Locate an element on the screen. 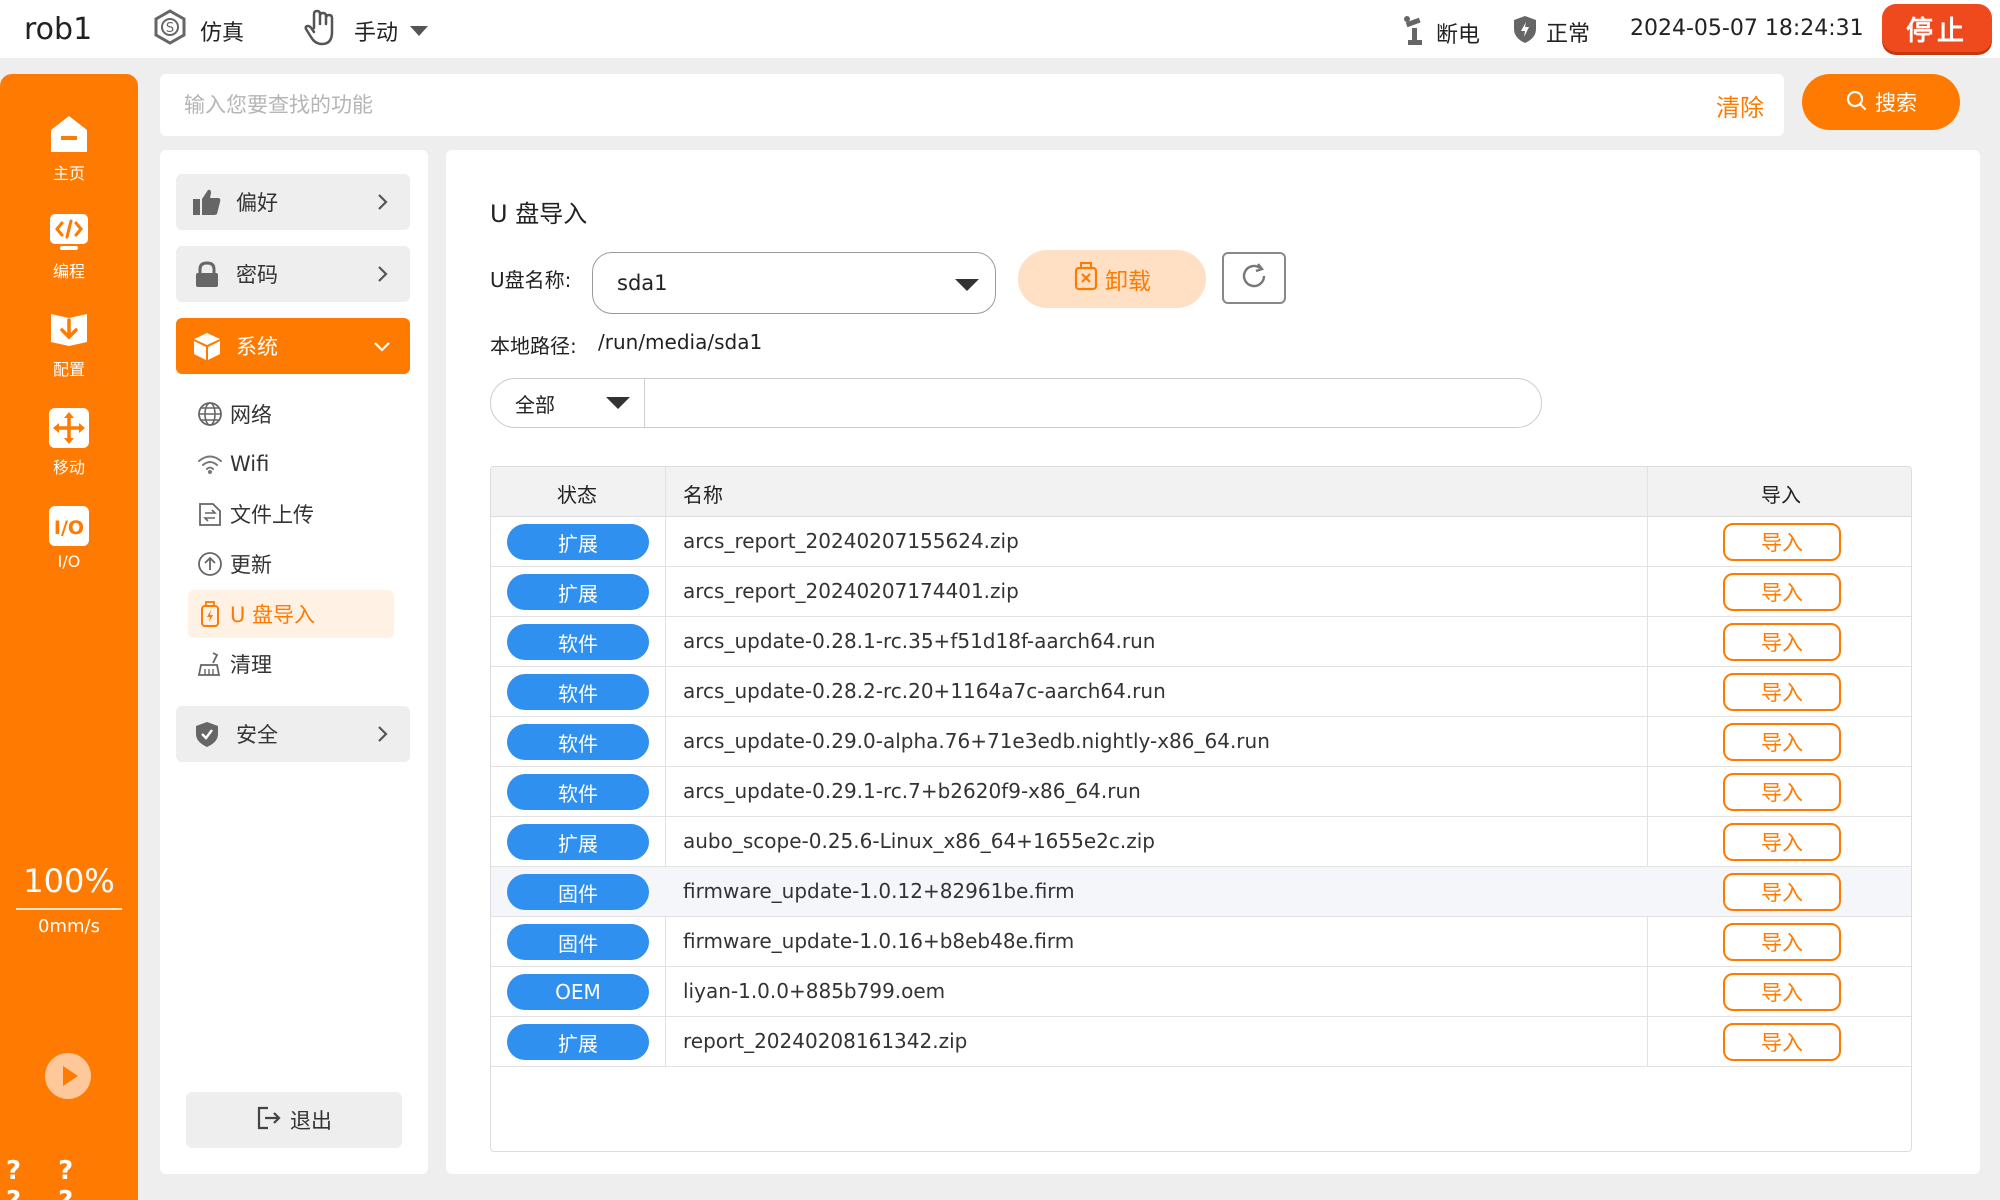 This screenshot has width=2000, height=1200. usb-name-label: U盘名称: is located at coordinates (531, 280).